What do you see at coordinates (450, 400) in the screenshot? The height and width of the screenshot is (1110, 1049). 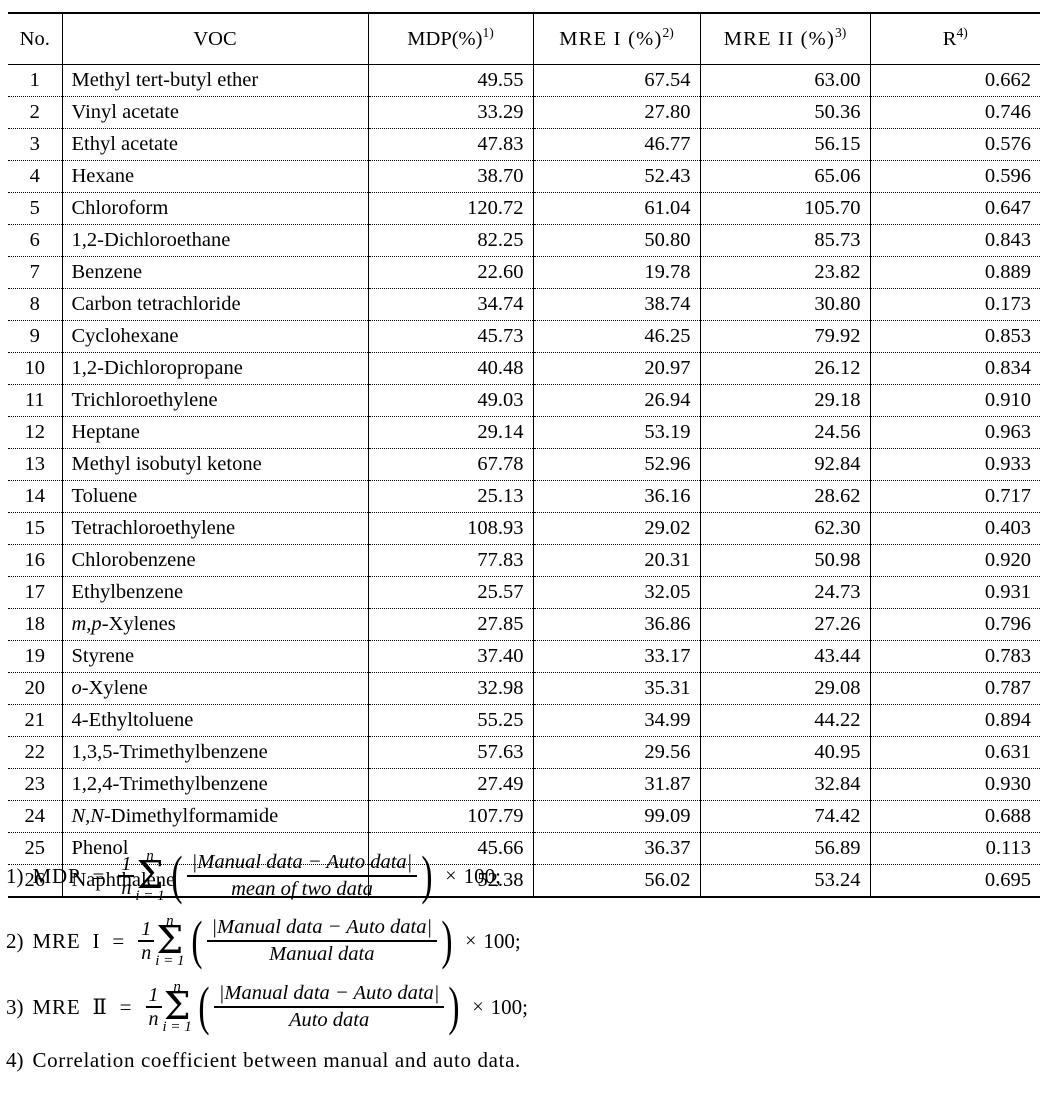 I see `cell-mdp: 49.03` at bounding box center [450, 400].